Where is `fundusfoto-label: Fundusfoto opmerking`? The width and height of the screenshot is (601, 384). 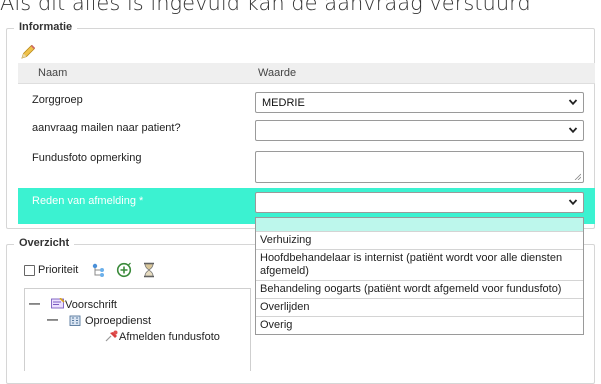 fundusfoto-label: Fundusfoto opmerking is located at coordinates (87, 158).